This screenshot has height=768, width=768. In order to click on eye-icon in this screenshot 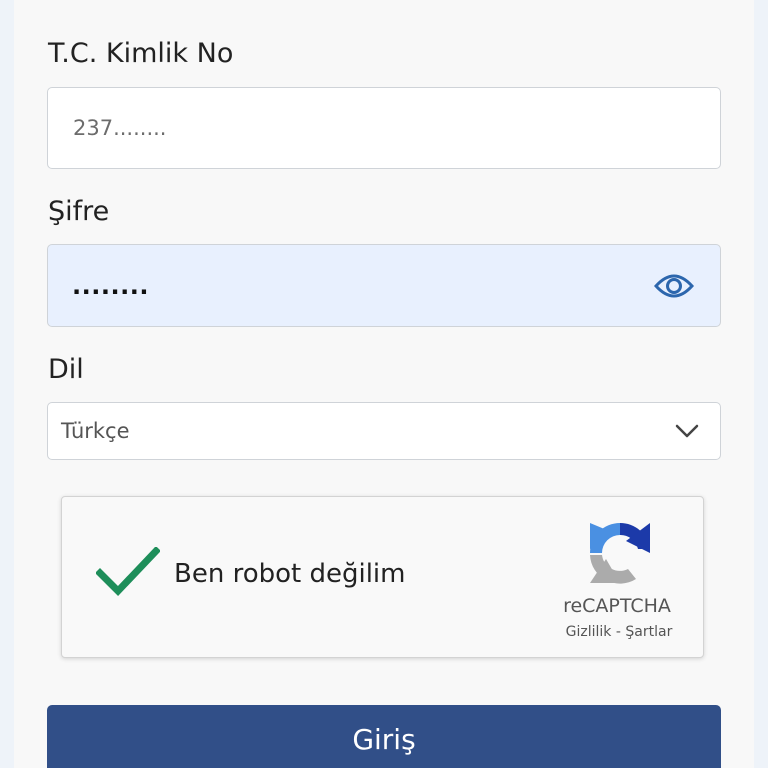, I will do `click(674, 286)`.